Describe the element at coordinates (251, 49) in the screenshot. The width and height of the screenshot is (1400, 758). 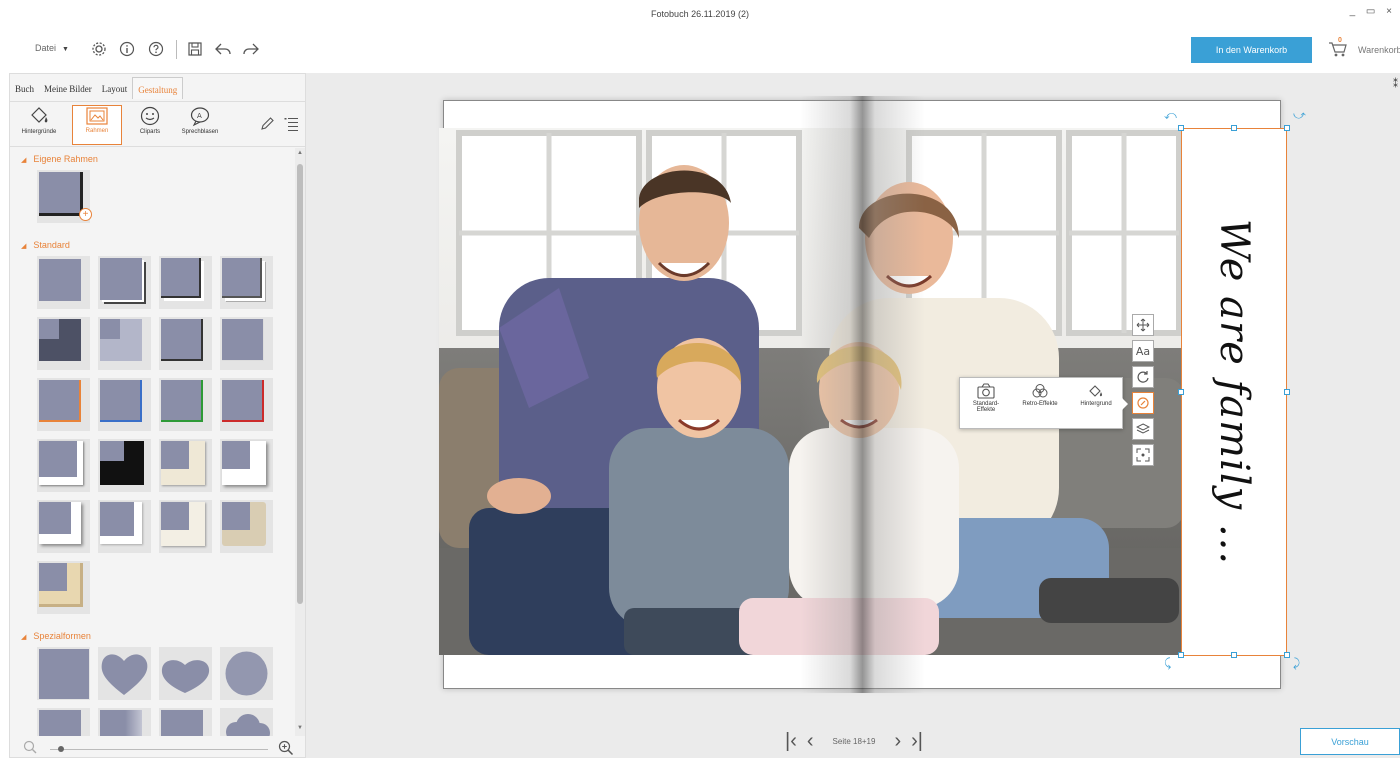
I see `redo-icon` at that location.